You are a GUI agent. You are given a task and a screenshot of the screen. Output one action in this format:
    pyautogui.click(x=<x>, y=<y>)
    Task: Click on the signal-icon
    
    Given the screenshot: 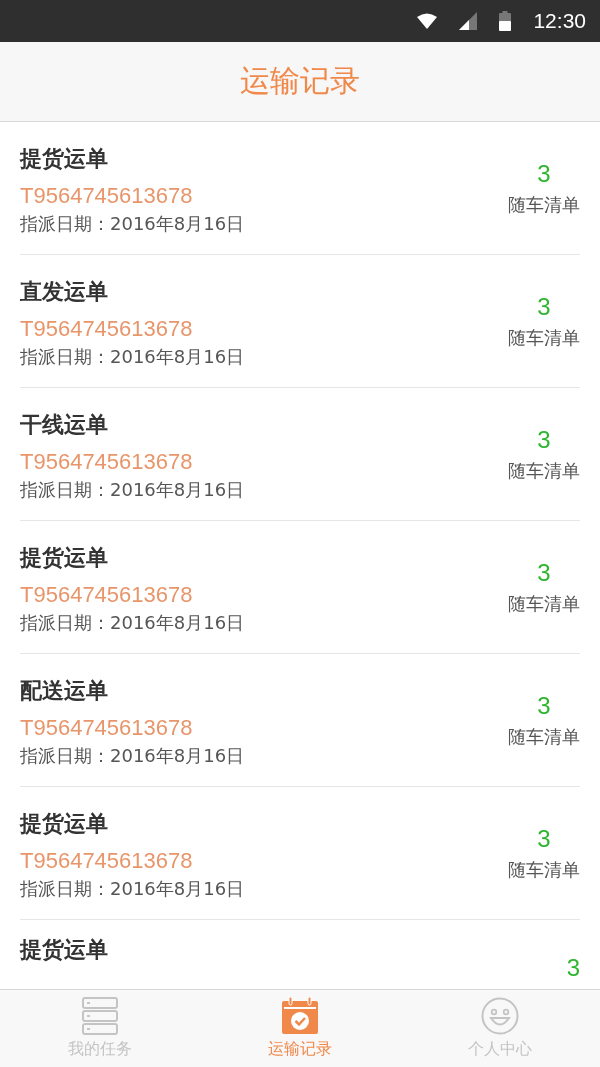 What is the action you would take?
    pyautogui.click(x=468, y=21)
    